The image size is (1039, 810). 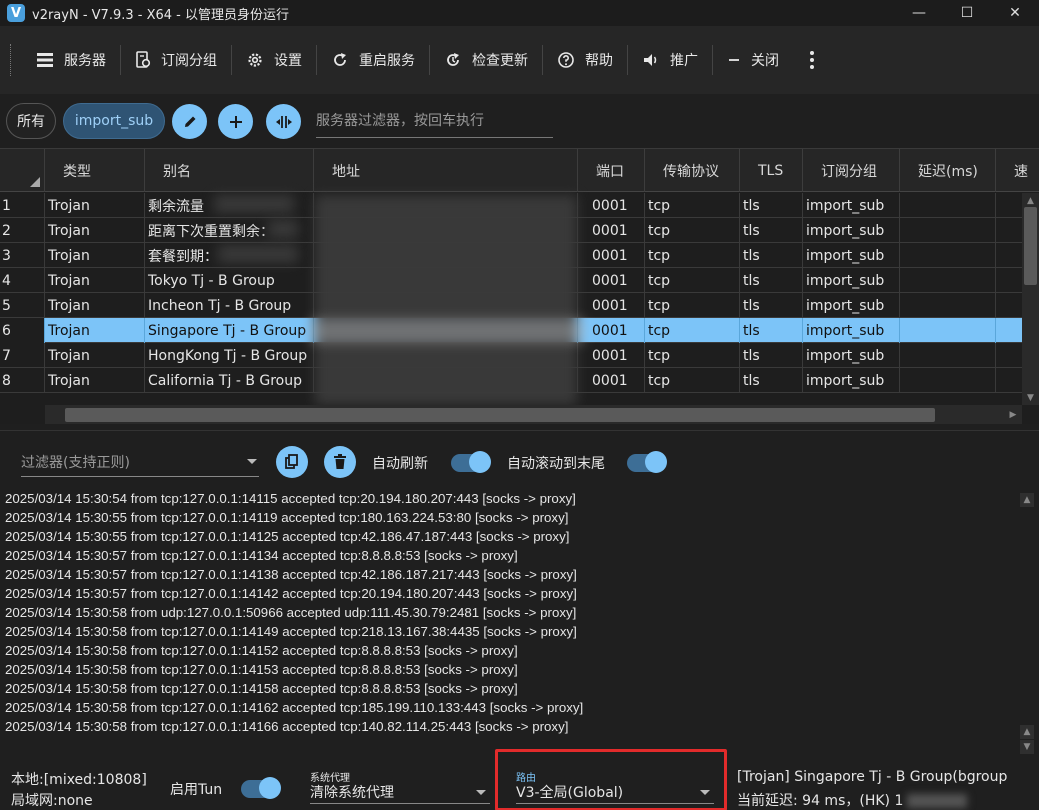 I want to click on check-update-button: 检查更新, so click(x=486, y=60).